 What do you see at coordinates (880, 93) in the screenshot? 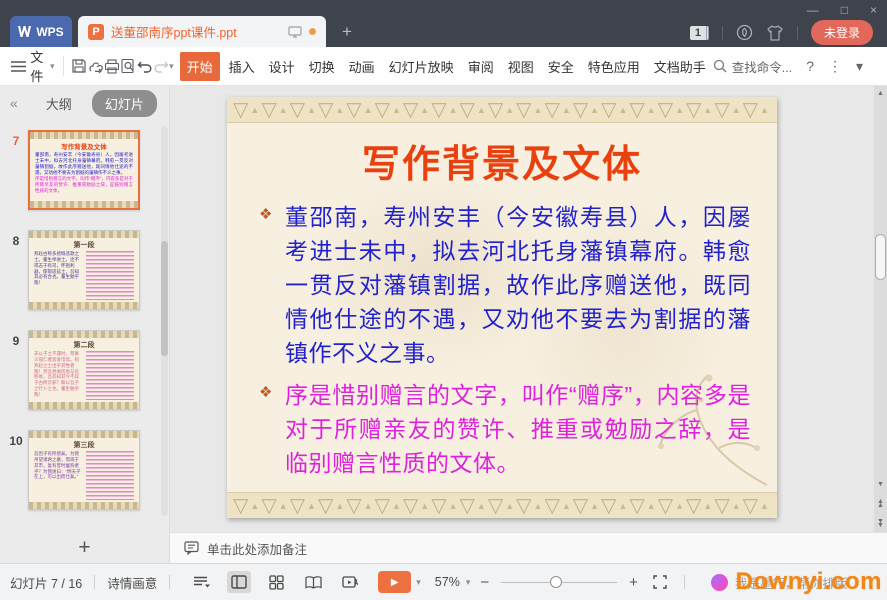
I see `scroll-up-icon: ▲` at bounding box center [880, 93].